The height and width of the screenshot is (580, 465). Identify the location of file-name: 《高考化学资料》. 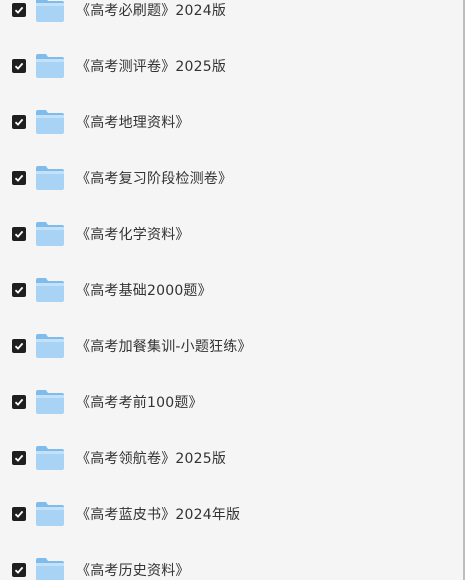
(133, 235).